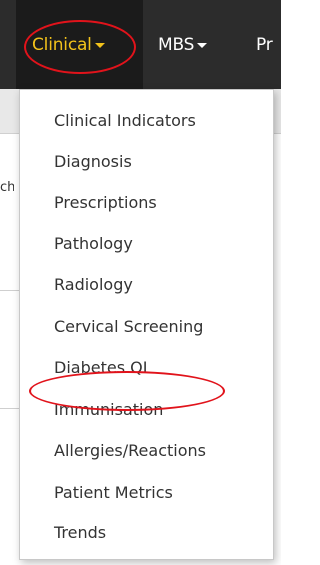 This screenshot has height=565, width=320. Describe the element at coordinates (93, 244) in the screenshot. I see `menu-item-pathology: Pathology` at that location.